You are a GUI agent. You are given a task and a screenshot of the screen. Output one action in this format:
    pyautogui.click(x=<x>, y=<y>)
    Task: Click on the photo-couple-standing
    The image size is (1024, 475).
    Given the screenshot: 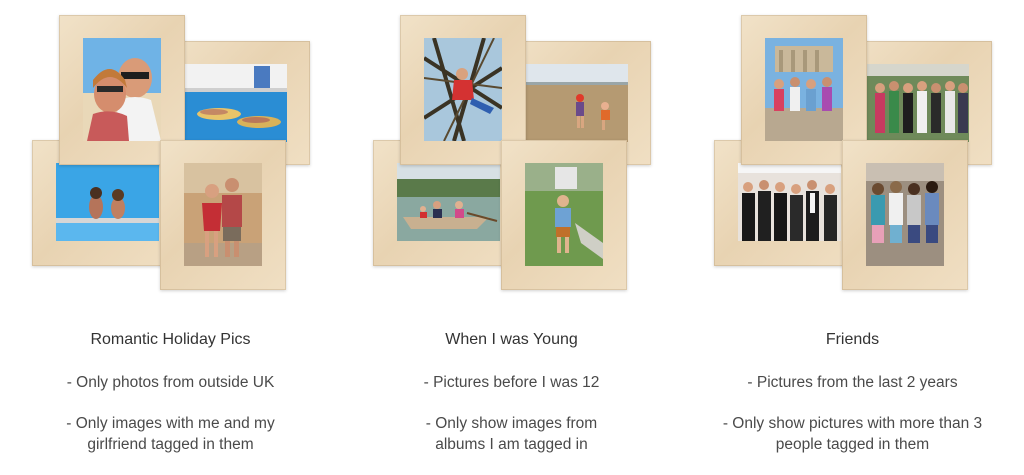 What is the action you would take?
    pyautogui.click(x=223, y=214)
    